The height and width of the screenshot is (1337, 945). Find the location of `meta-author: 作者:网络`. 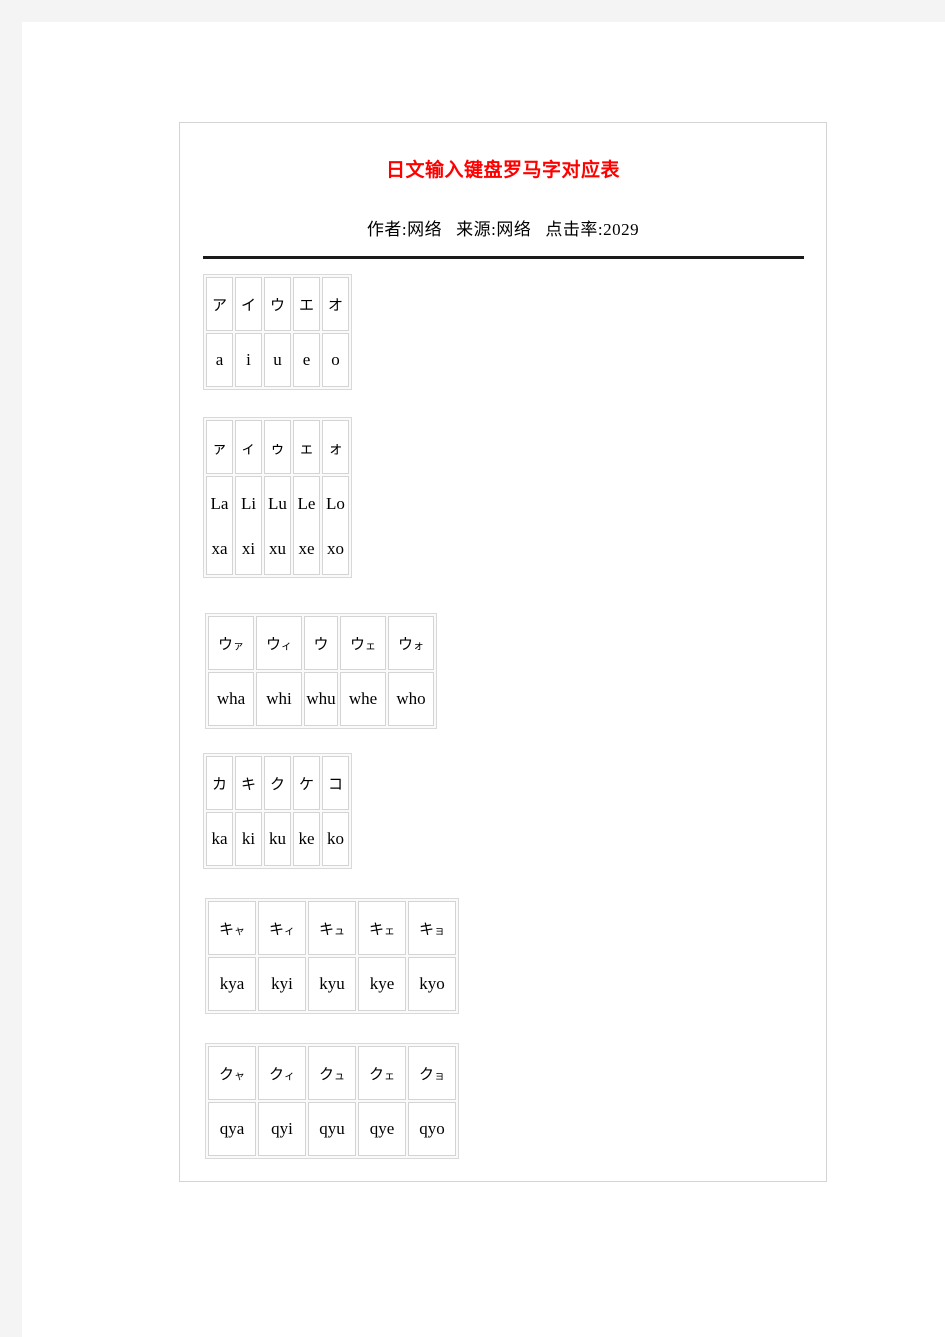

meta-author: 作者:网络 is located at coordinates (404, 229).